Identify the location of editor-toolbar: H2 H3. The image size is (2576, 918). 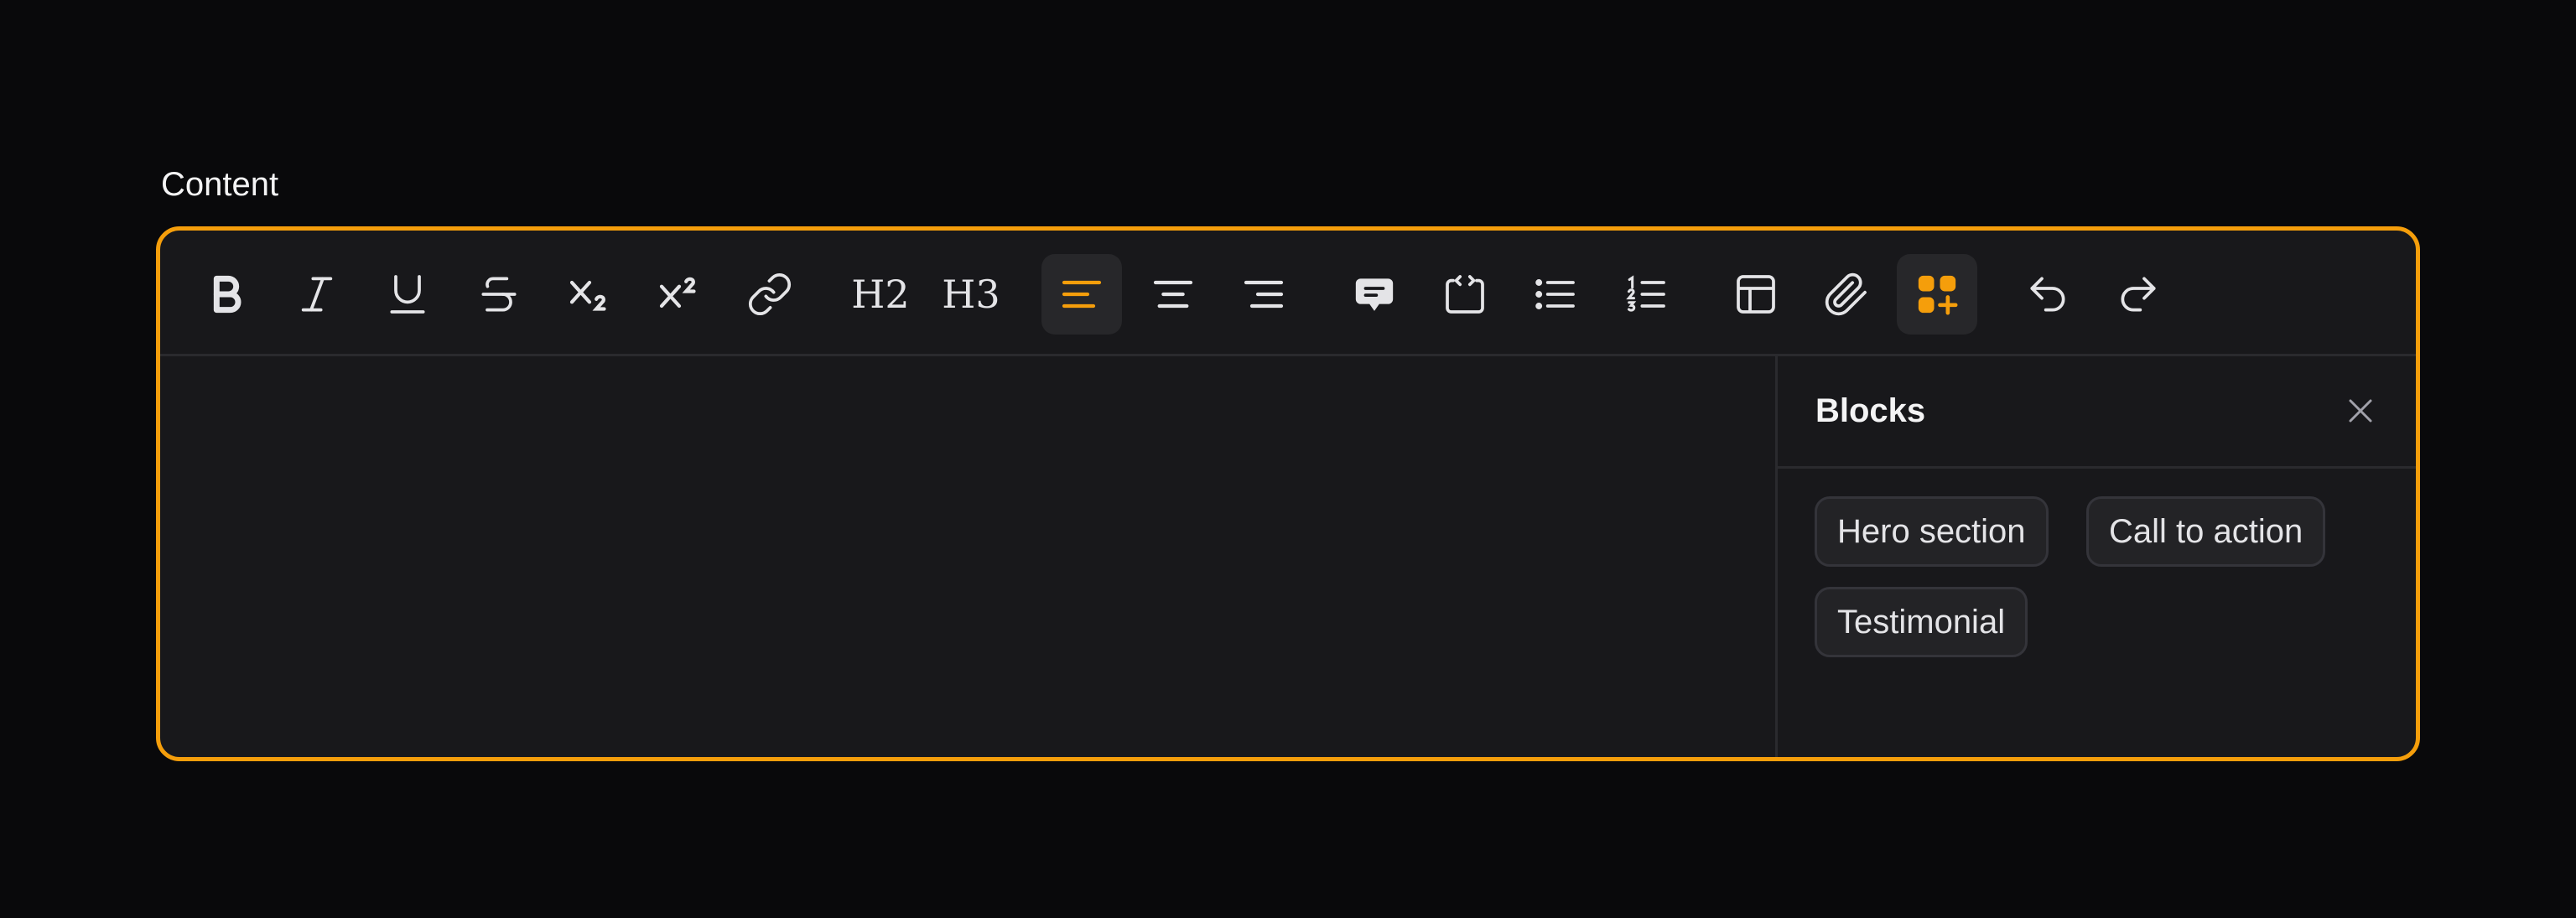
(1288, 293).